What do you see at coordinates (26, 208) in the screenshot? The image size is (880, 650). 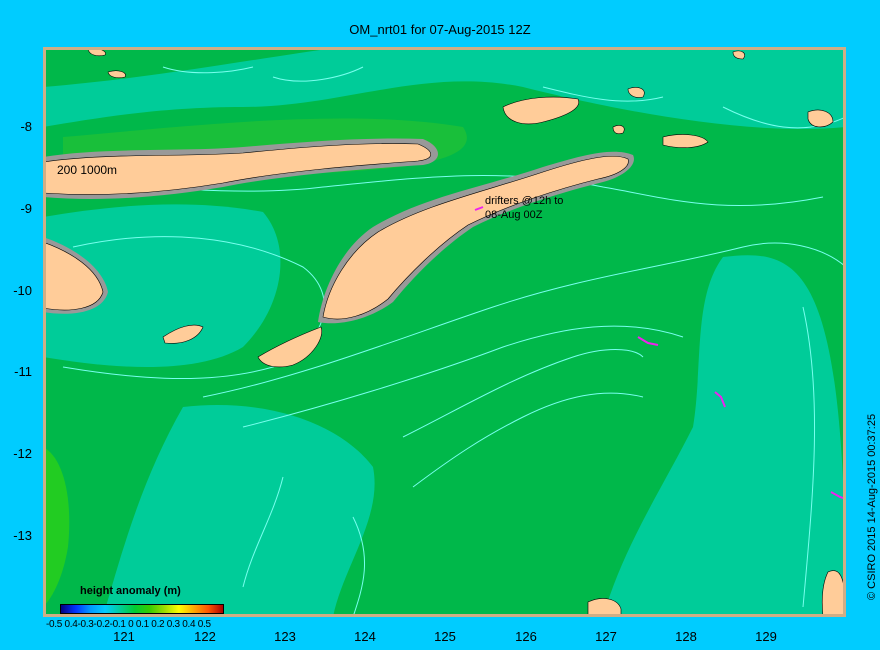 I see `y-tick-label: -9` at bounding box center [26, 208].